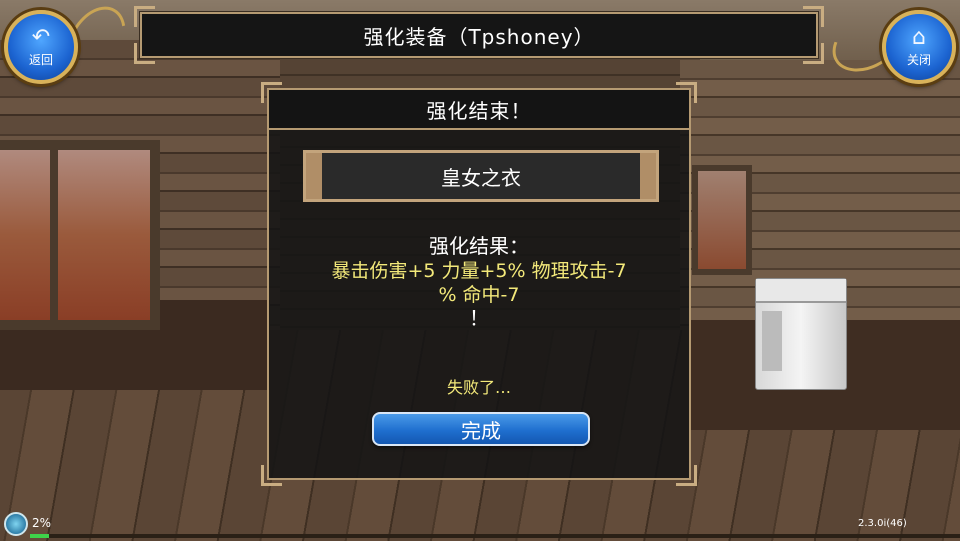 This screenshot has width=960, height=541. What do you see at coordinates (722, 220) in the screenshot?
I see `right-window` at bounding box center [722, 220].